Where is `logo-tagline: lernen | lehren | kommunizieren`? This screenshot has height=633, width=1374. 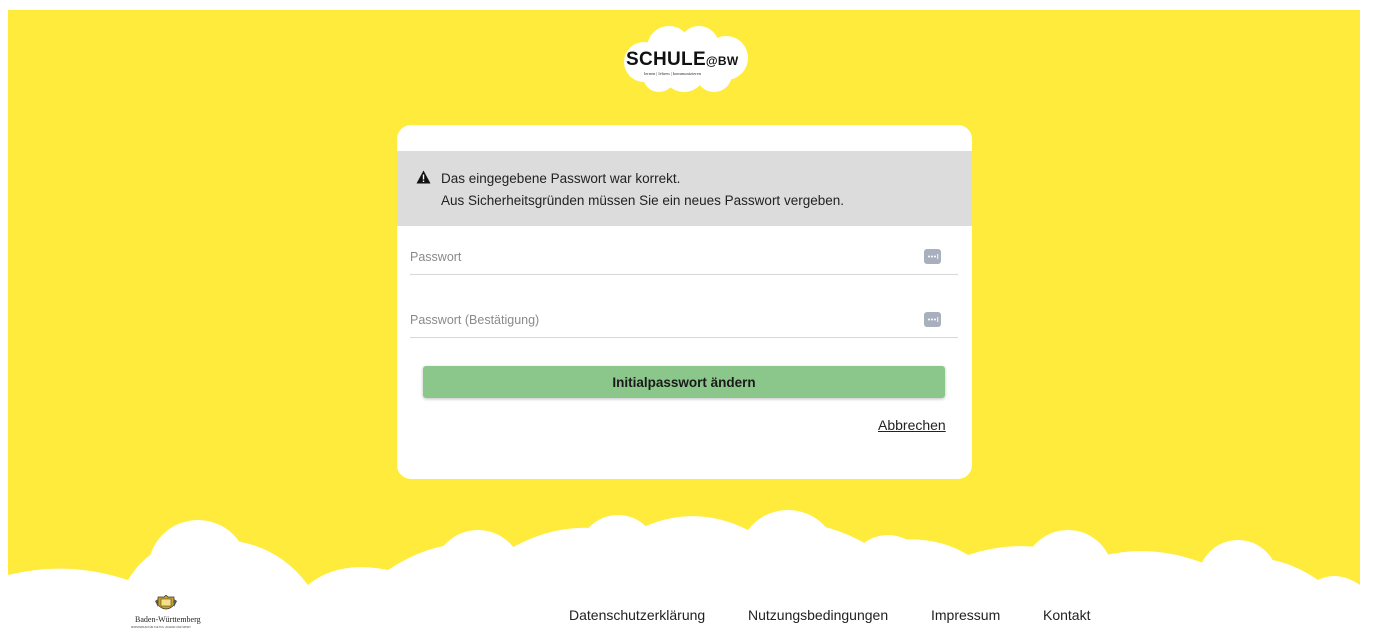
logo-tagline: lernen | lehren | kommunizieren is located at coordinates (673, 73).